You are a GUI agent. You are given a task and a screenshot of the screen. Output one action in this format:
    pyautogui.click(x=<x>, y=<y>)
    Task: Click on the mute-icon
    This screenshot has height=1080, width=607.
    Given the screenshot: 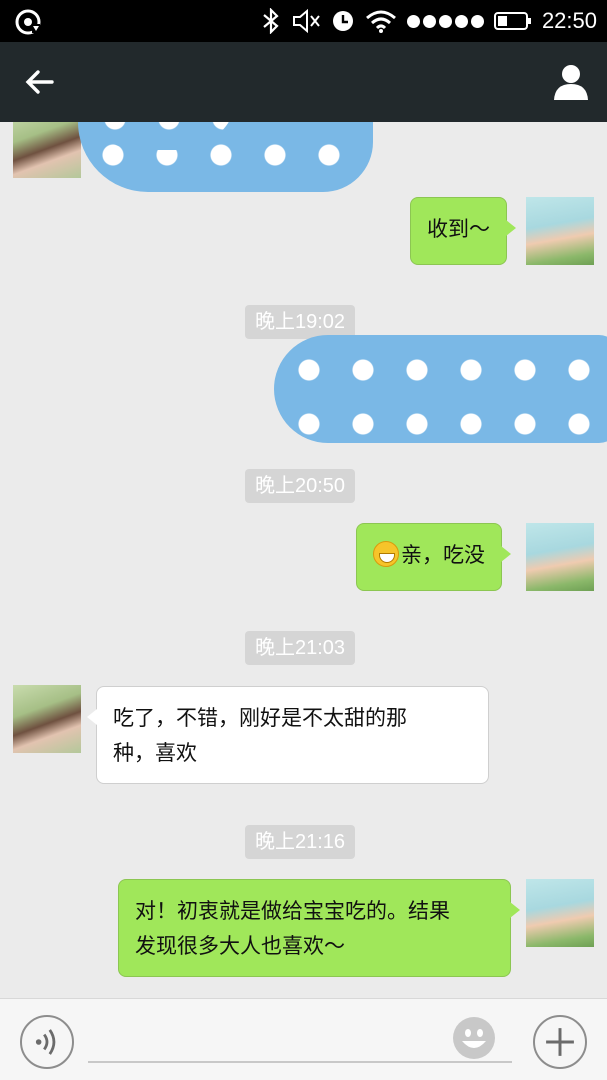 What is the action you would take?
    pyautogui.click(x=306, y=21)
    